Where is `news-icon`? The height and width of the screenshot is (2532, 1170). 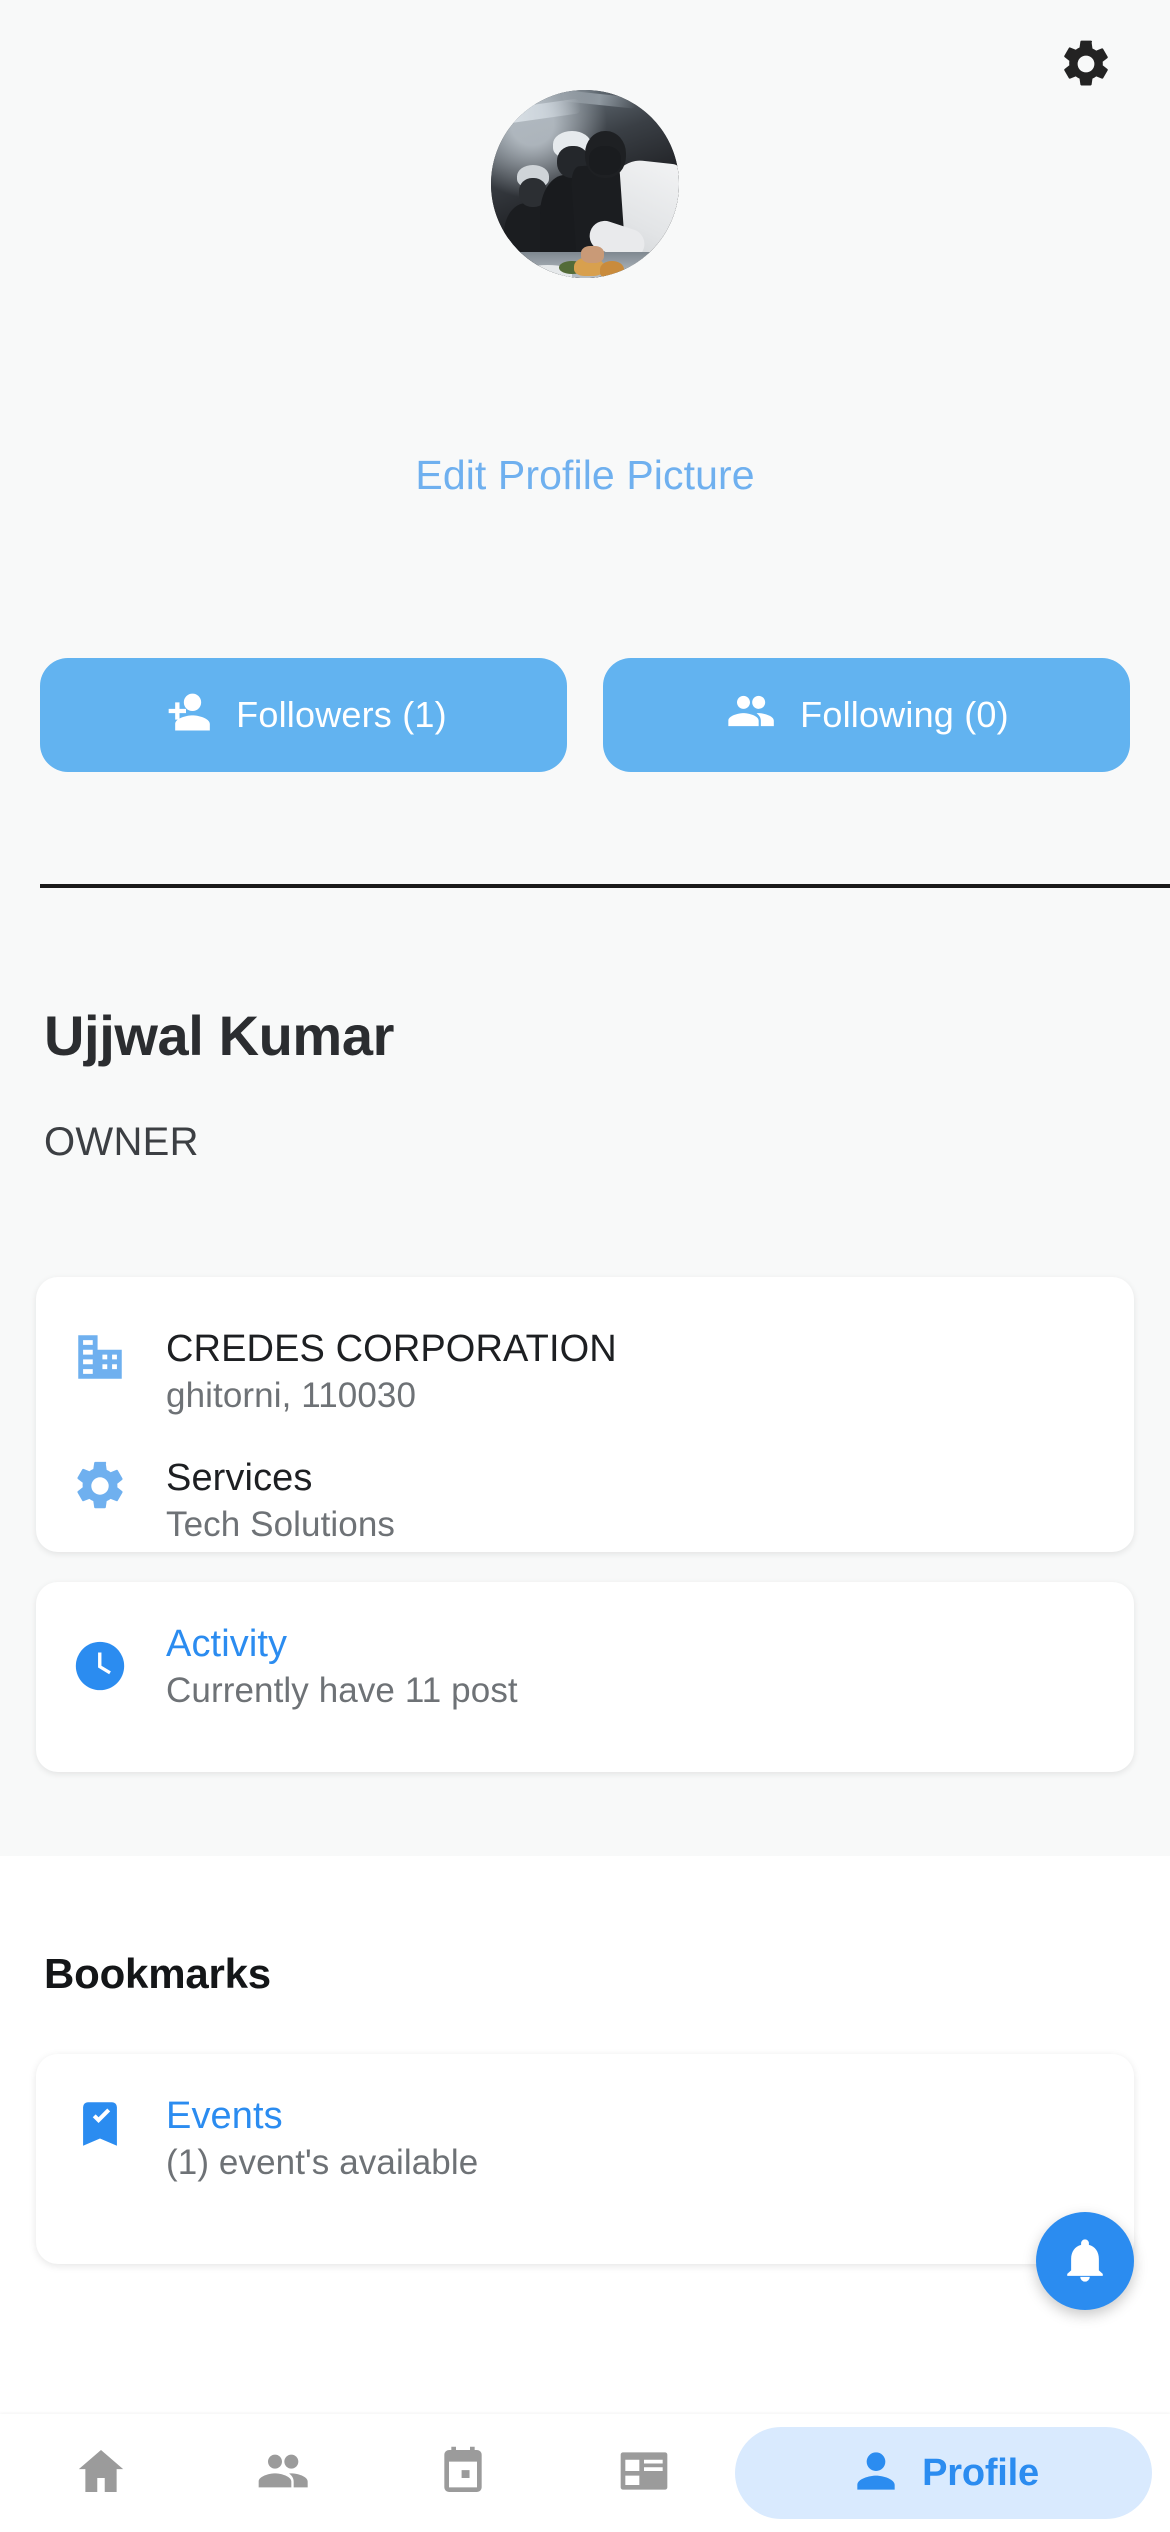
news-icon is located at coordinates (644, 2473).